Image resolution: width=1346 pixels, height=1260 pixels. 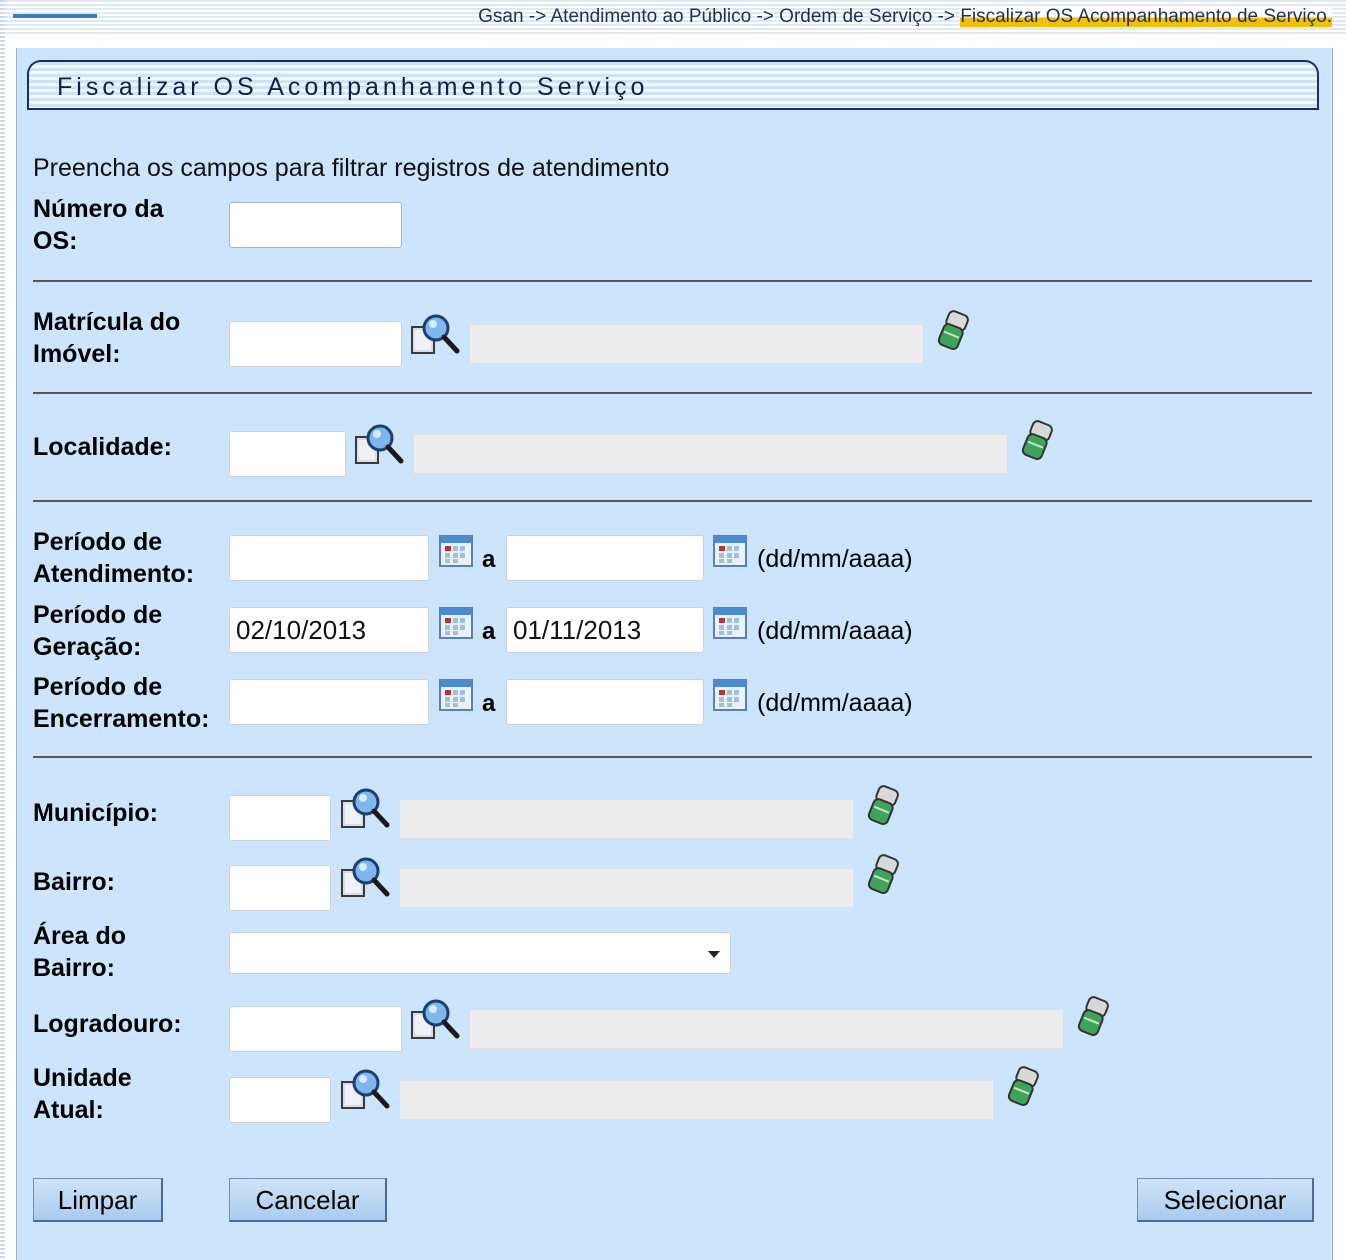 I want to click on unidade-atual-label-line2: Atual:, so click(x=68, y=1110).